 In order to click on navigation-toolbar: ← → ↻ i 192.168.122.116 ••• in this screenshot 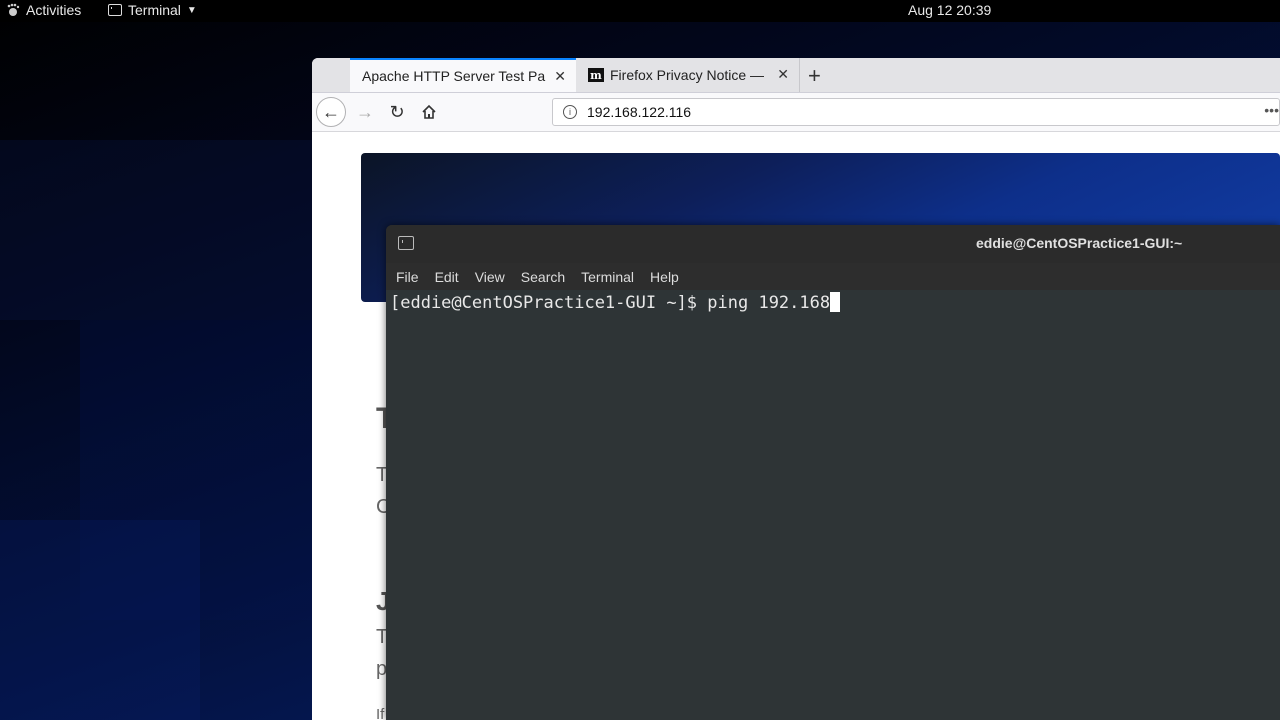, I will do `click(796, 112)`.